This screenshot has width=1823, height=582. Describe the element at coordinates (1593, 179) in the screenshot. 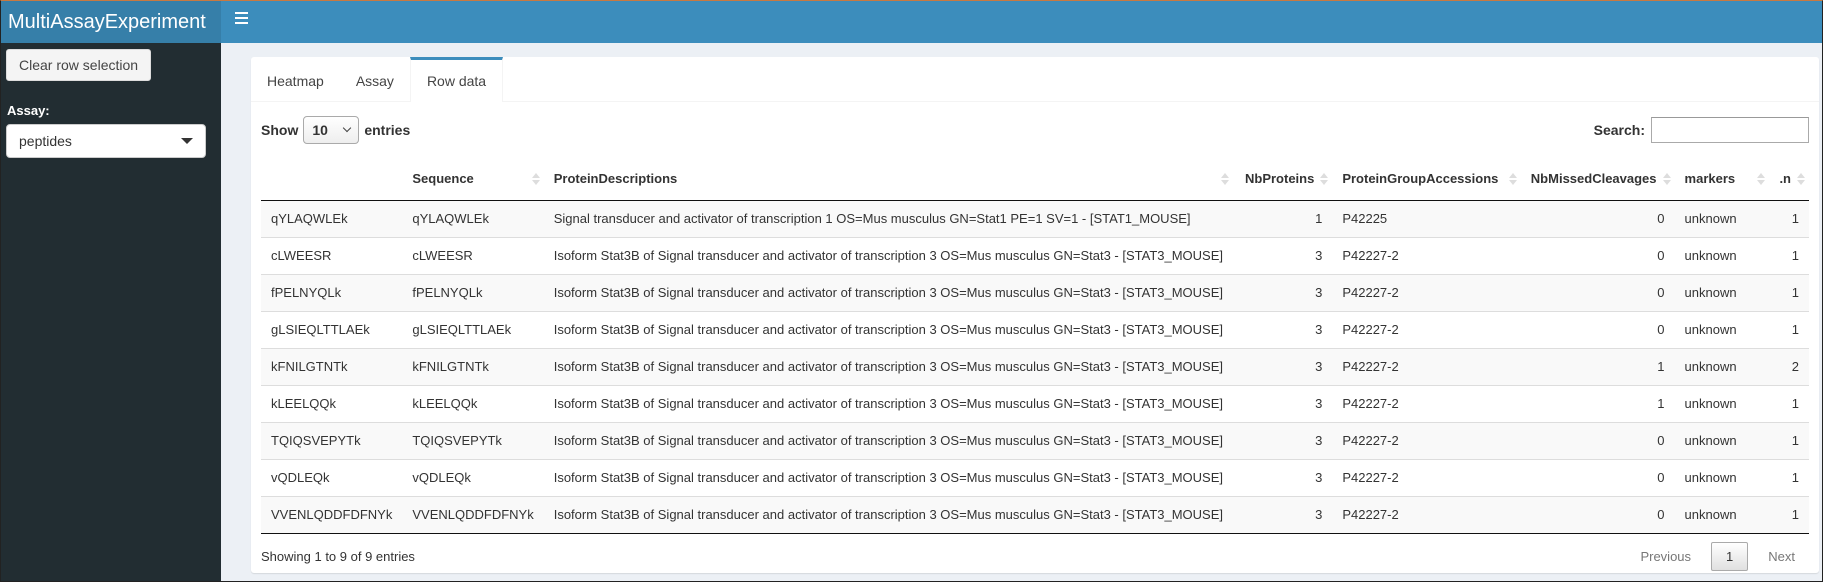

I see `column-header-label: NbMissedCleavages` at that location.